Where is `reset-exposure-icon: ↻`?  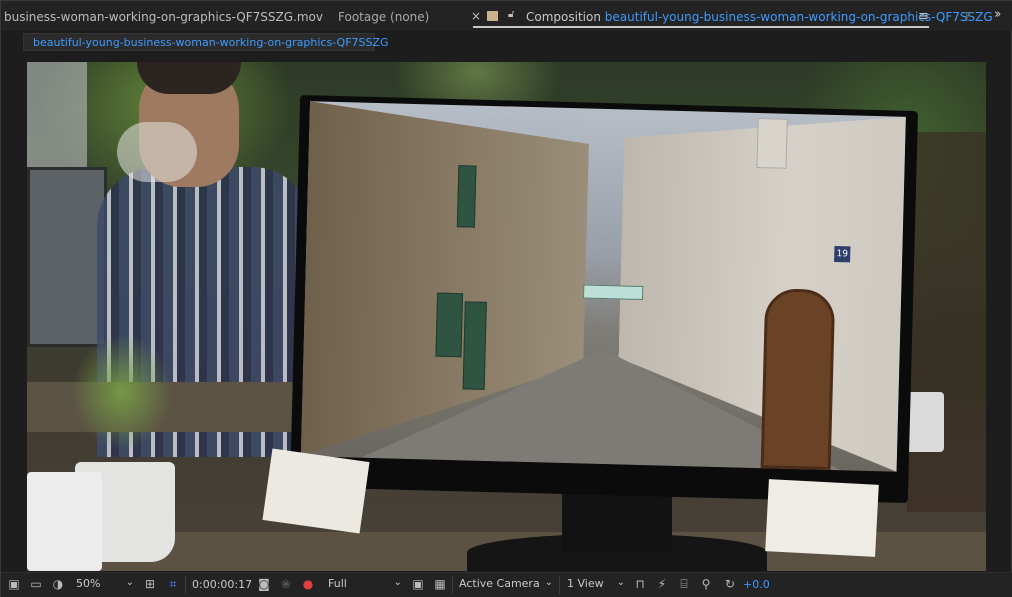 reset-exposure-icon: ↻ is located at coordinates (730, 584).